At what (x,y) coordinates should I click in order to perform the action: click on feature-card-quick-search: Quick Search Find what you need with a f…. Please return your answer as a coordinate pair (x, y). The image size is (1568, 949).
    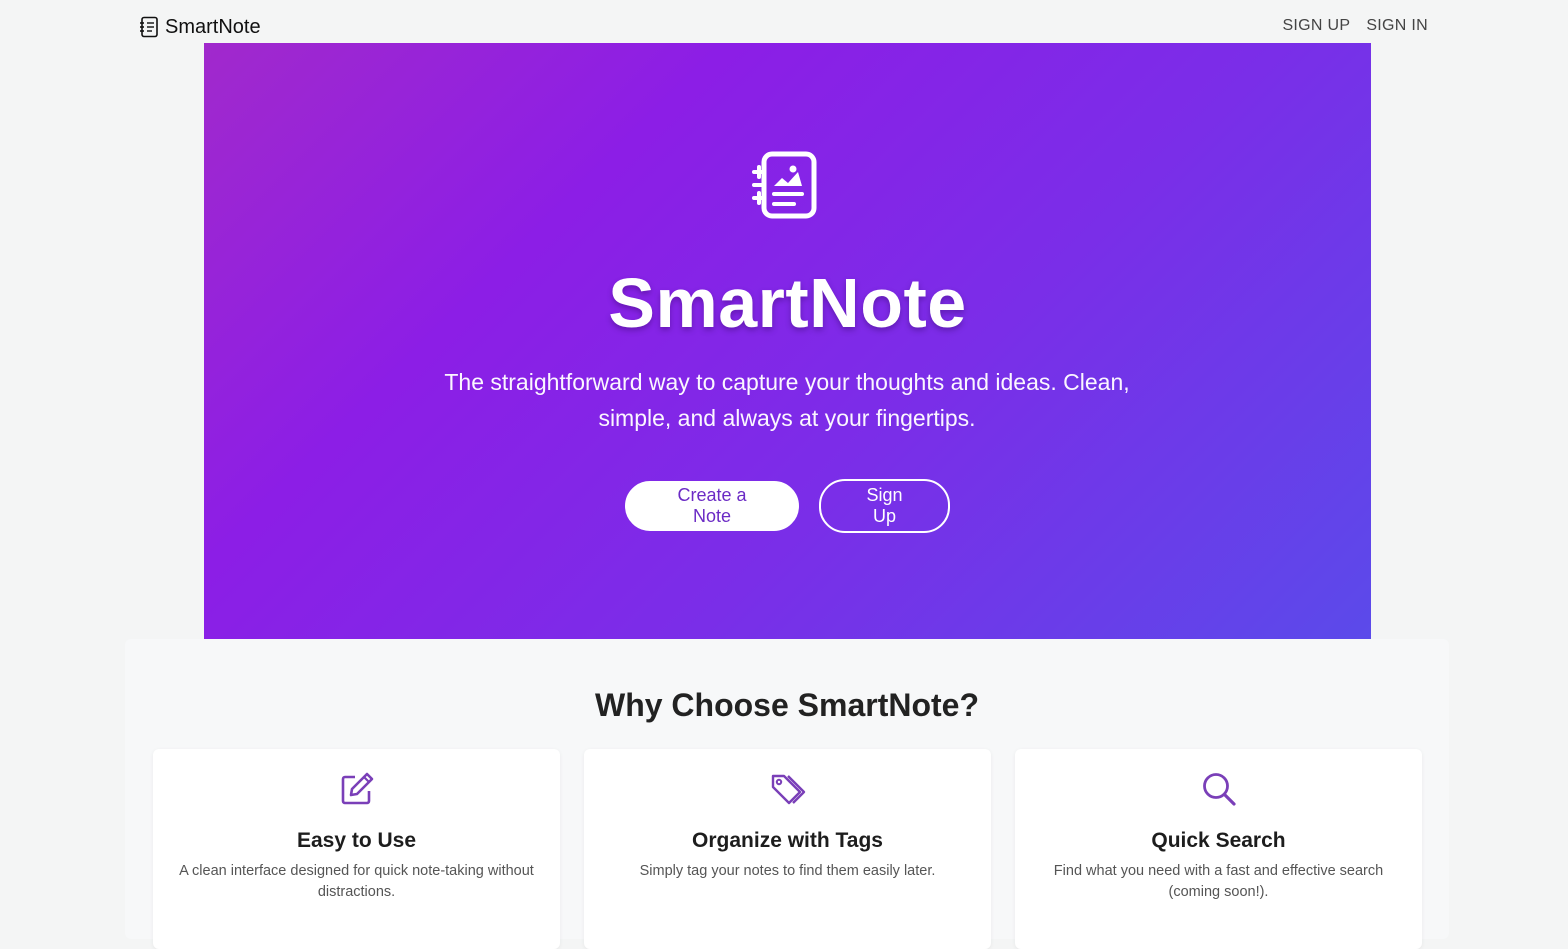
    Looking at the image, I should click on (1218, 849).